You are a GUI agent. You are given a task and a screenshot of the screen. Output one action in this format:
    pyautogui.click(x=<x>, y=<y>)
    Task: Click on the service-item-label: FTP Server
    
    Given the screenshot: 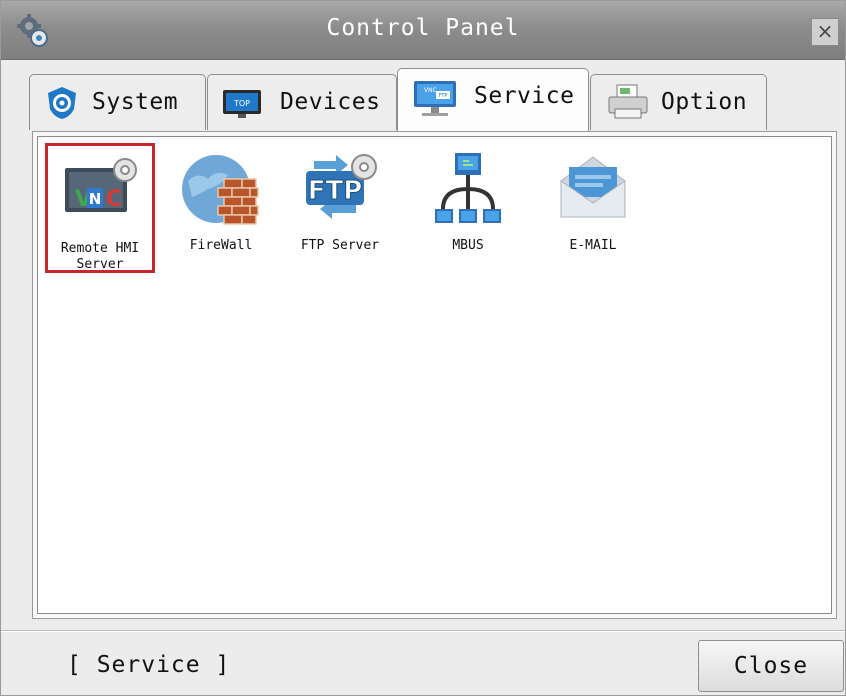 What is the action you would take?
    pyautogui.click(x=340, y=245)
    